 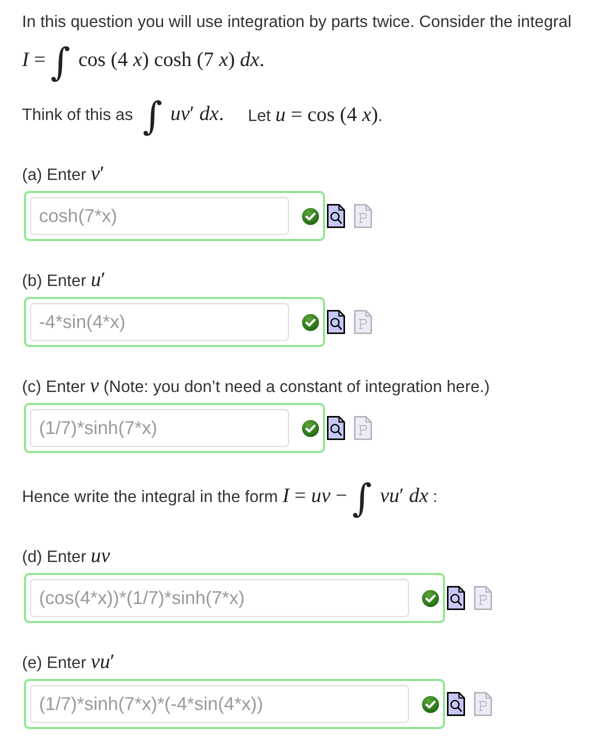 What do you see at coordinates (143, 62) in the screenshot?
I see `formula-text: I =∫ cos (4 x) cosh (7 x) dx.` at bounding box center [143, 62].